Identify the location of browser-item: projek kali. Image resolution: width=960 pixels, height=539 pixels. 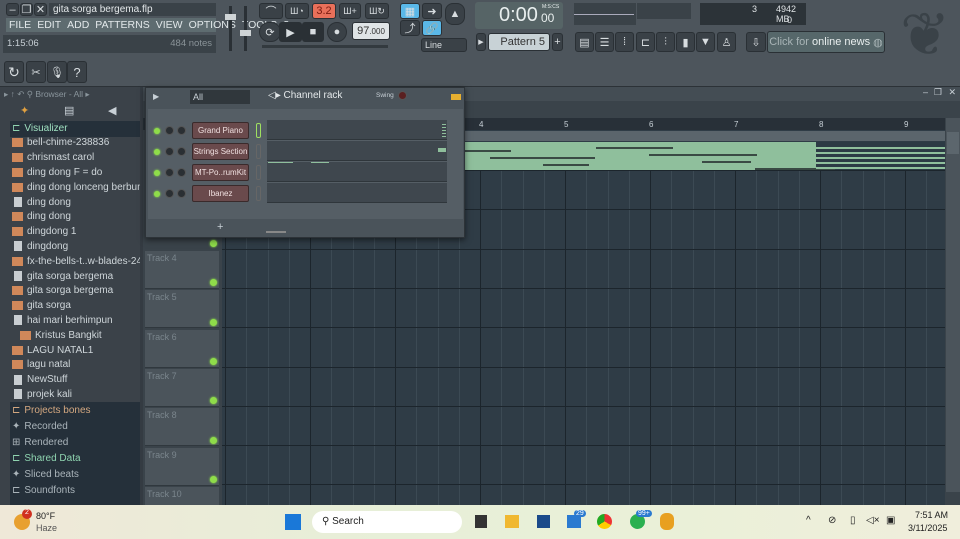
(76, 394).